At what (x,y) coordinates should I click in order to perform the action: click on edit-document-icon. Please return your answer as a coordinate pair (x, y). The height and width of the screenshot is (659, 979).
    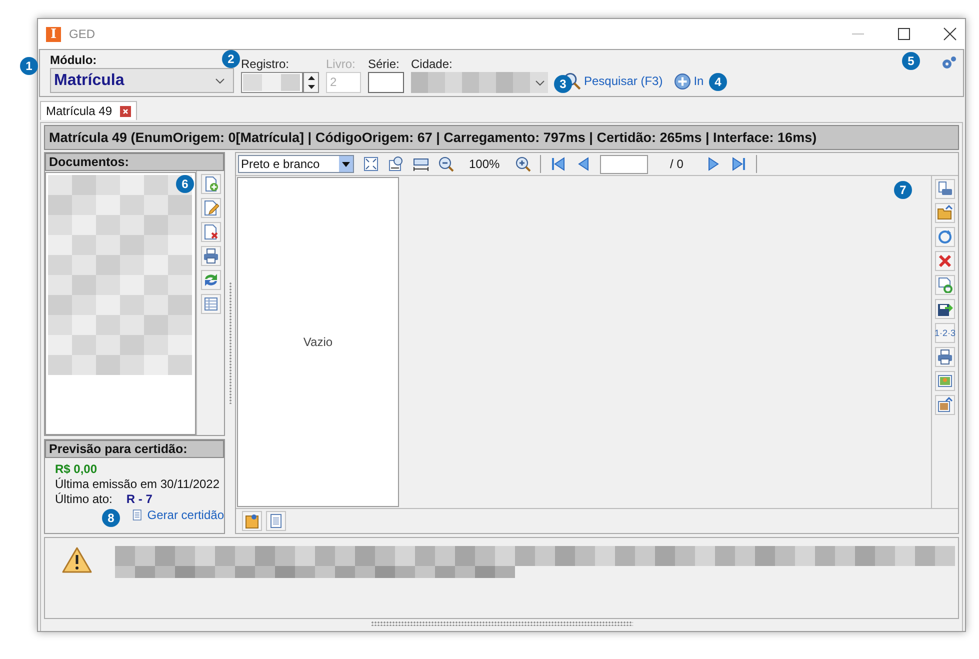
    Looking at the image, I should click on (210, 208).